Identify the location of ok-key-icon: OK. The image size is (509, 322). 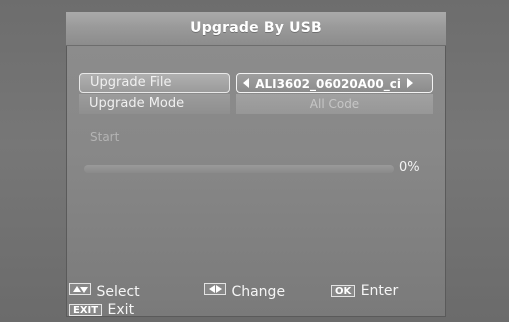
(343, 291).